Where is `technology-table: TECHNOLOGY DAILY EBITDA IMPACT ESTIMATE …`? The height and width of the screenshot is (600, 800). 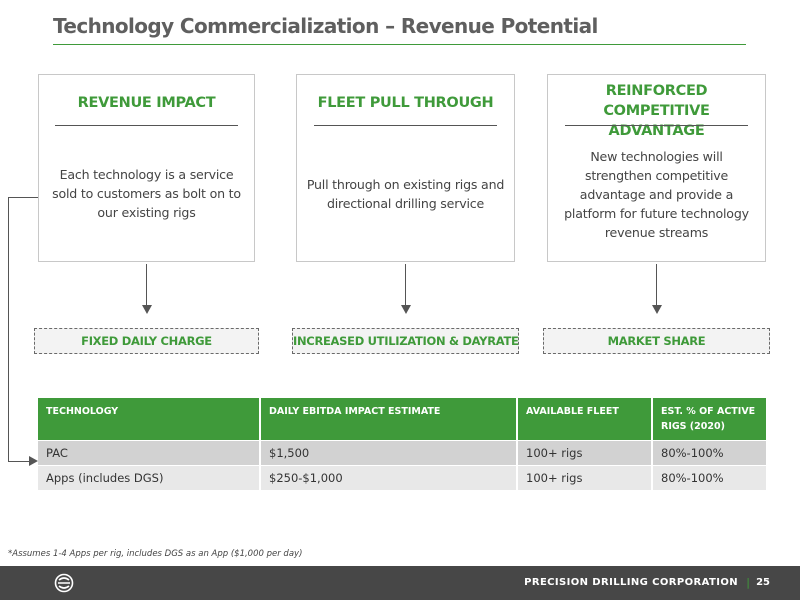 technology-table: TECHNOLOGY DAILY EBITDA IMPACT ESTIMATE … is located at coordinates (402, 444).